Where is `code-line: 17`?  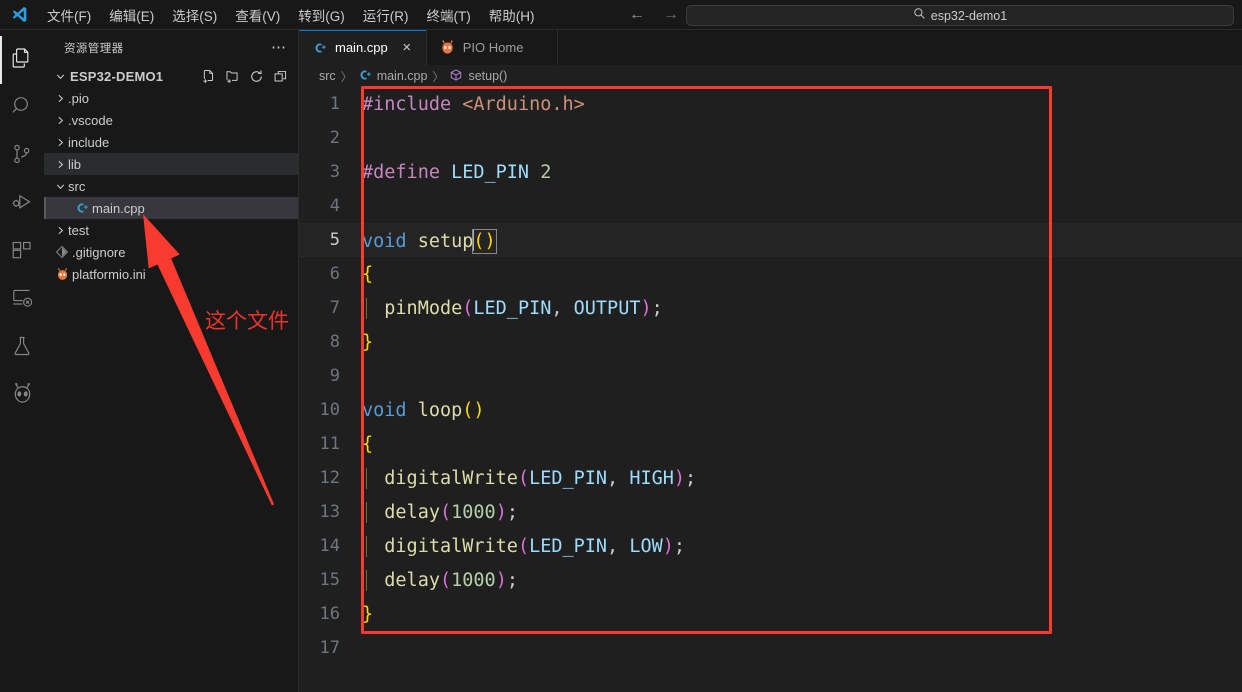 code-line: 17 is located at coordinates (770, 648).